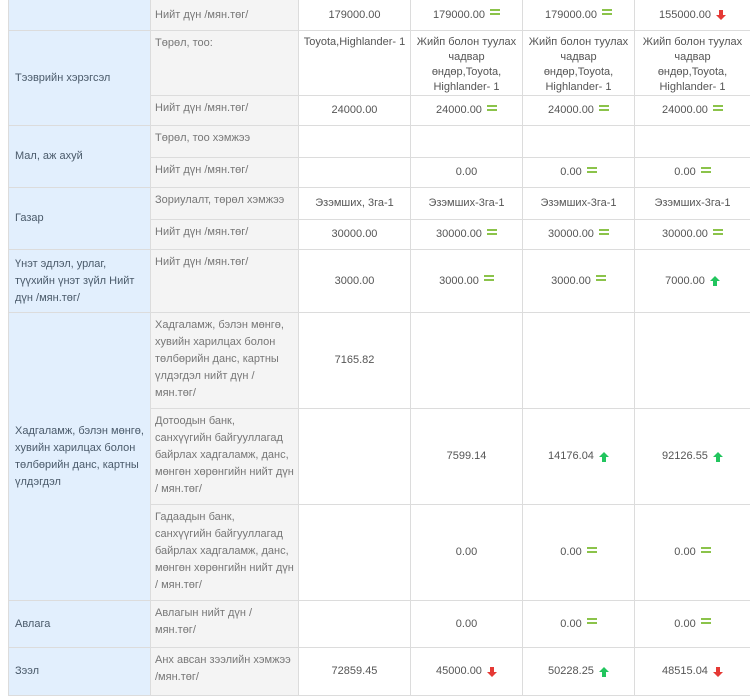 The image size is (750, 700). I want to click on row-label: Төрөл, тоо хэмжээ, so click(224, 141).